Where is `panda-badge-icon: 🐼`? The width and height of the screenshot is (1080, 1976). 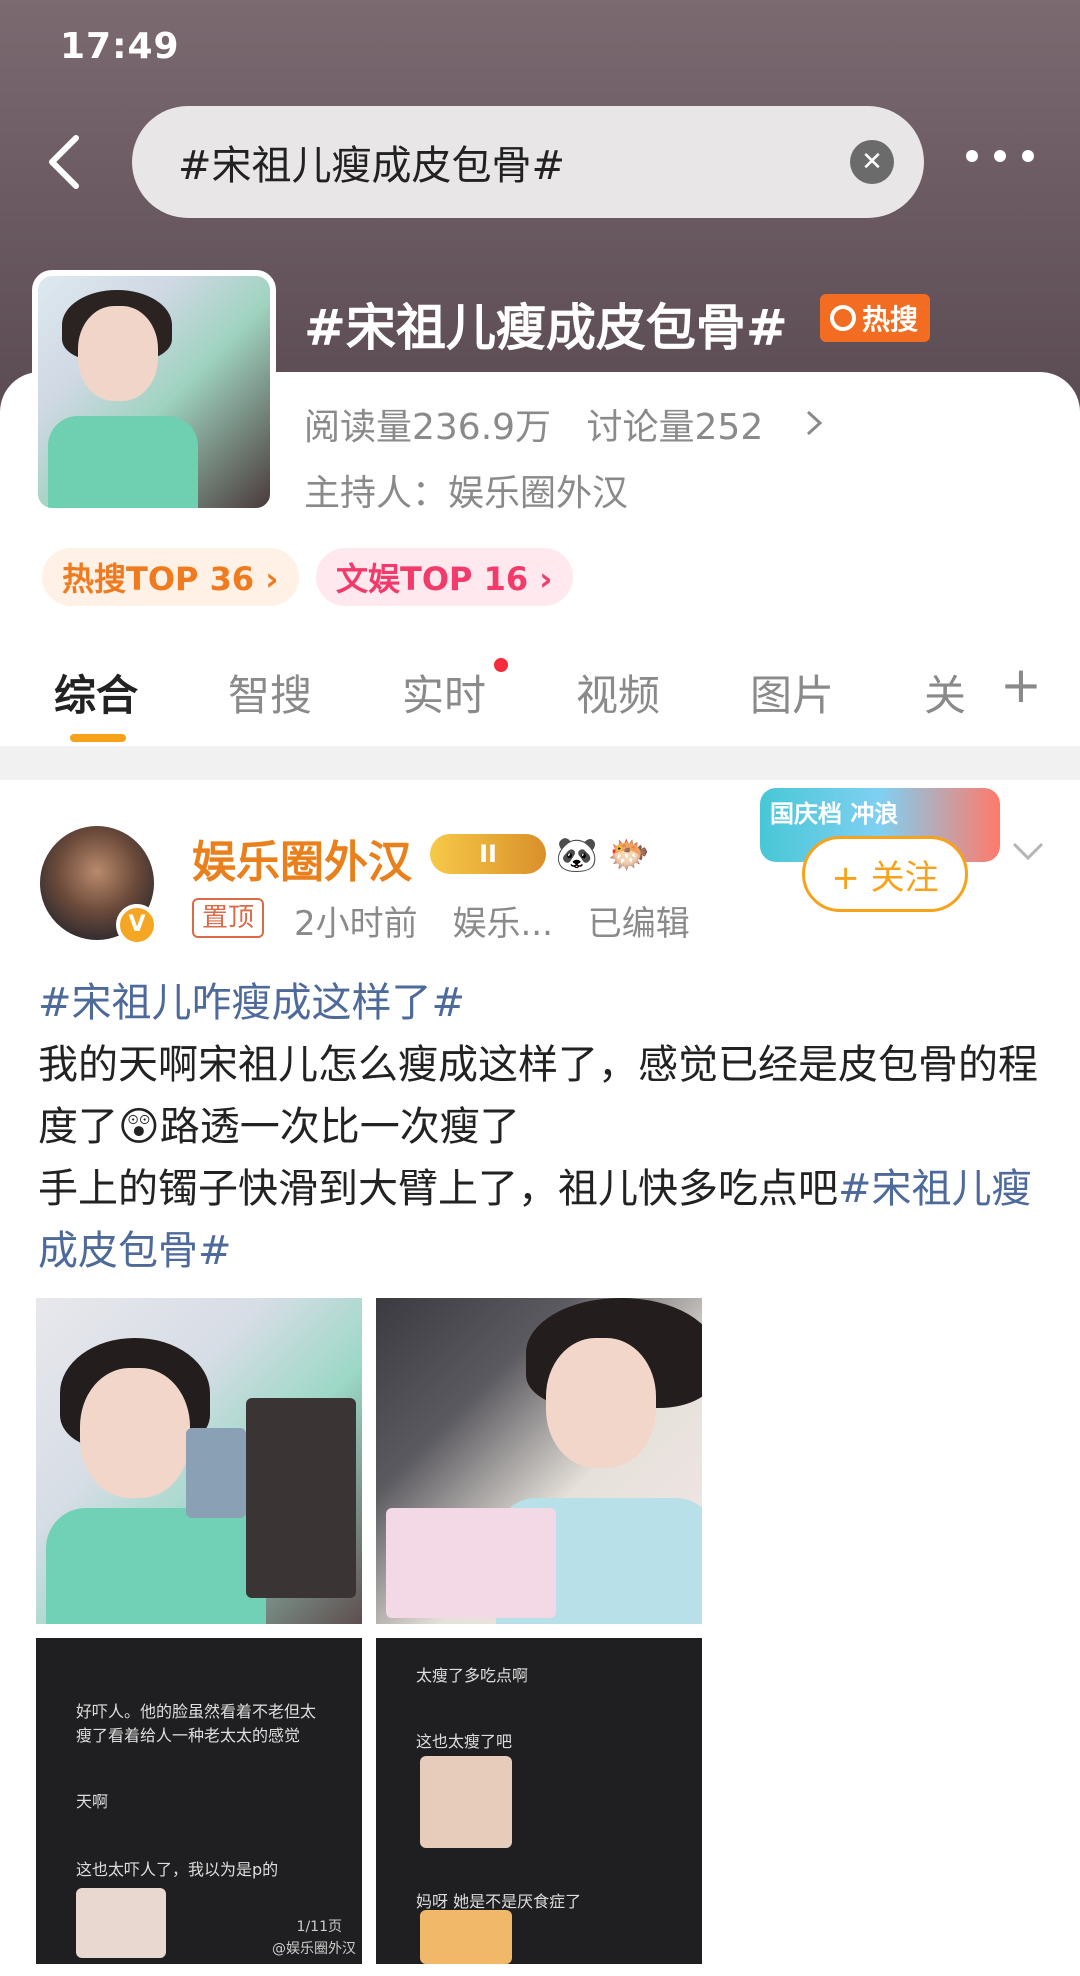
panda-badge-icon: 🐼 is located at coordinates (577, 855).